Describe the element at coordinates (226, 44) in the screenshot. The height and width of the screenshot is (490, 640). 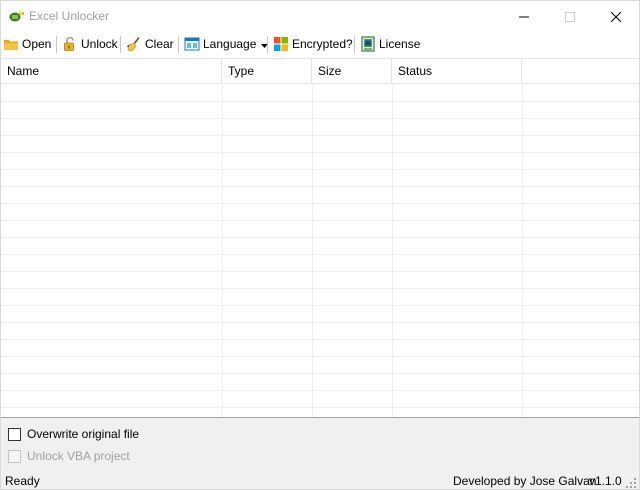
I see `language-dropdown-button: Language` at that location.